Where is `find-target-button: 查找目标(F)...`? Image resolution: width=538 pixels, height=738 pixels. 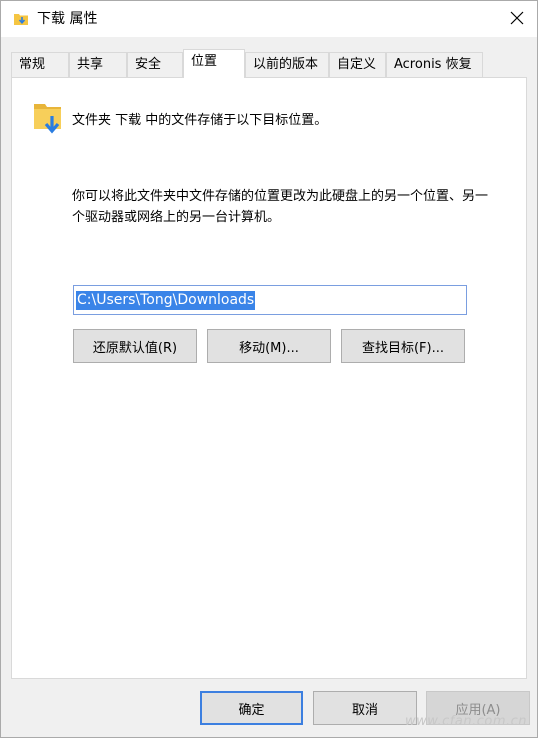
find-target-button: 查找目标(F)... is located at coordinates (403, 346).